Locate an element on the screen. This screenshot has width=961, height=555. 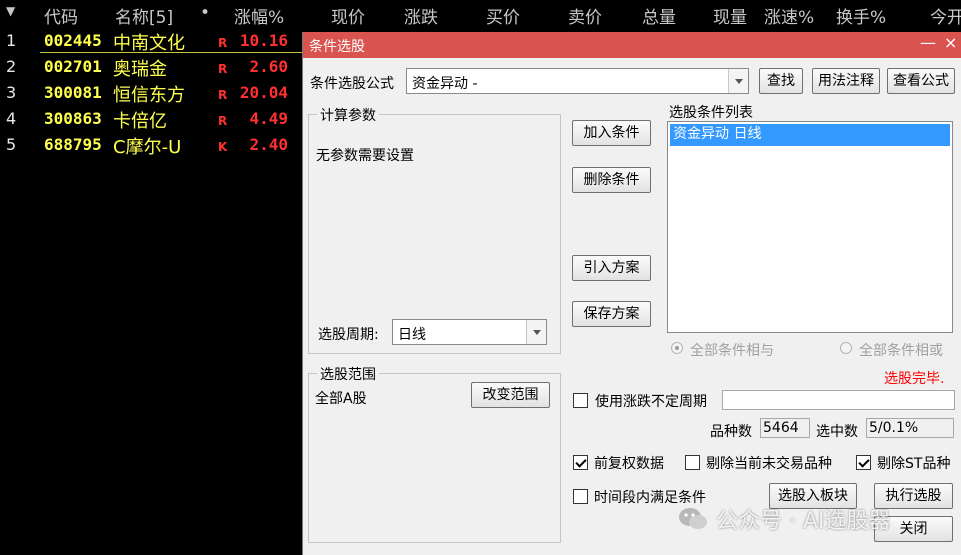
radio-or is located at coordinates (846, 348).